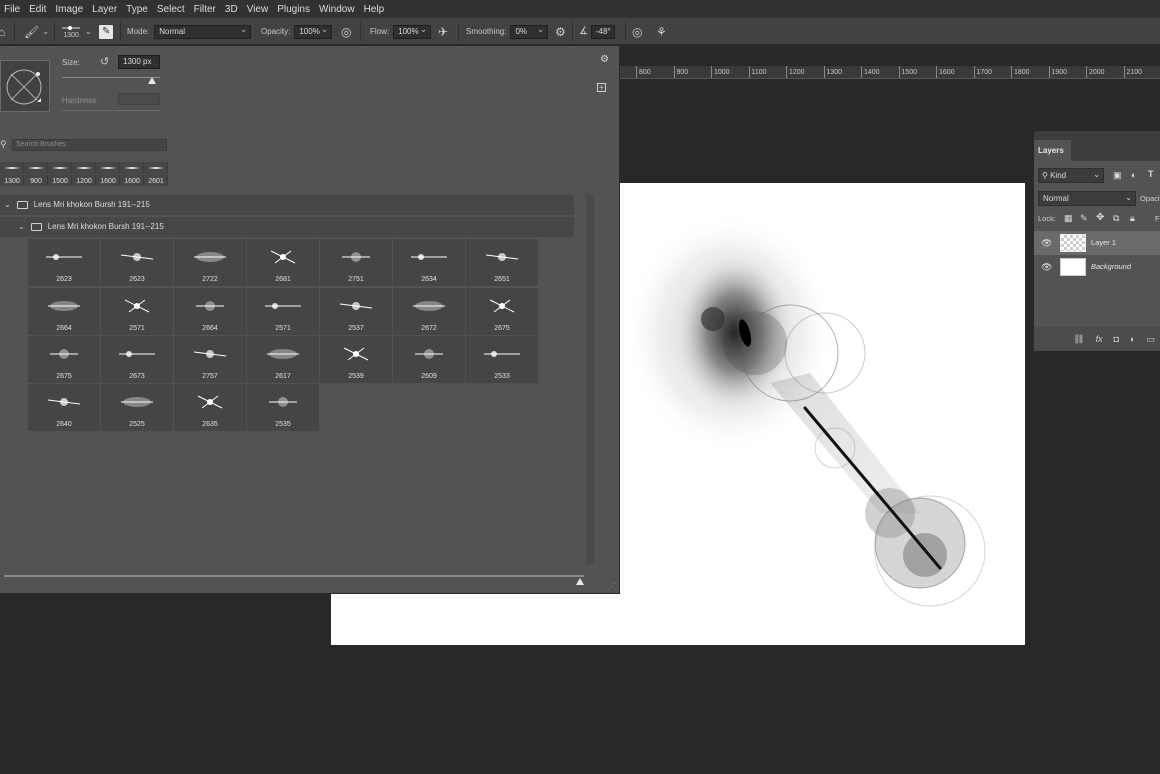 The height and width of the screenshot is (774, 1160). I want to click on hardness-slider-track, so click(111, 110).